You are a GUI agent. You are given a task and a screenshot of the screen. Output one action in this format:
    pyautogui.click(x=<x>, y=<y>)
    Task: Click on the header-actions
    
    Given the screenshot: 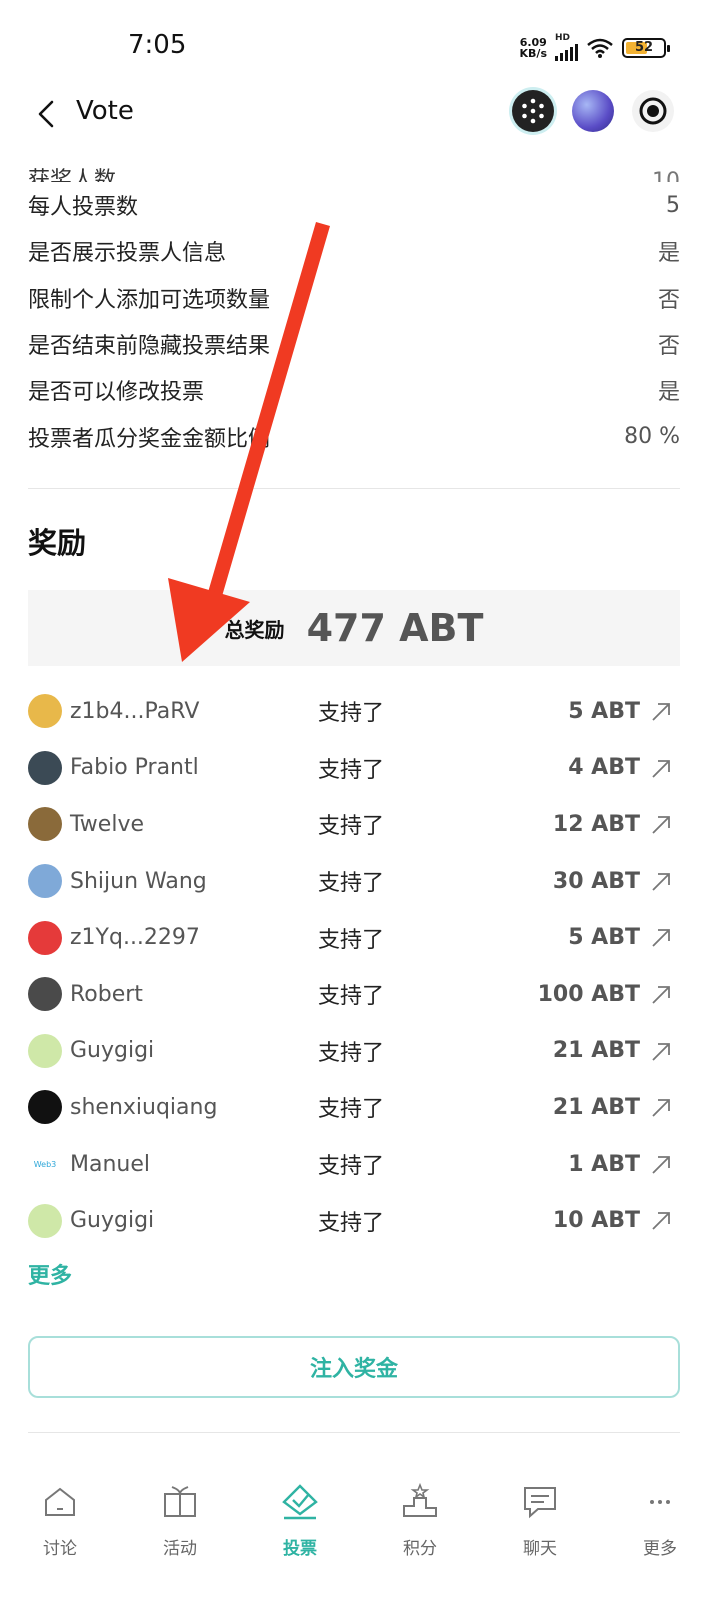 What is the action you would take?
    pyautogui.click(x=593, y=111)
    